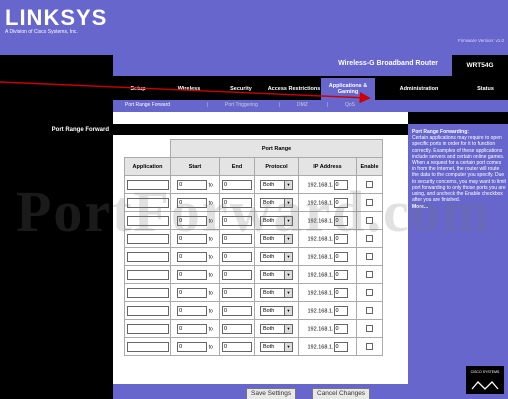  Describe the element at coordinates (271, 393) in the screenshot. I see `save-settings-button: Save Settings` at that location.